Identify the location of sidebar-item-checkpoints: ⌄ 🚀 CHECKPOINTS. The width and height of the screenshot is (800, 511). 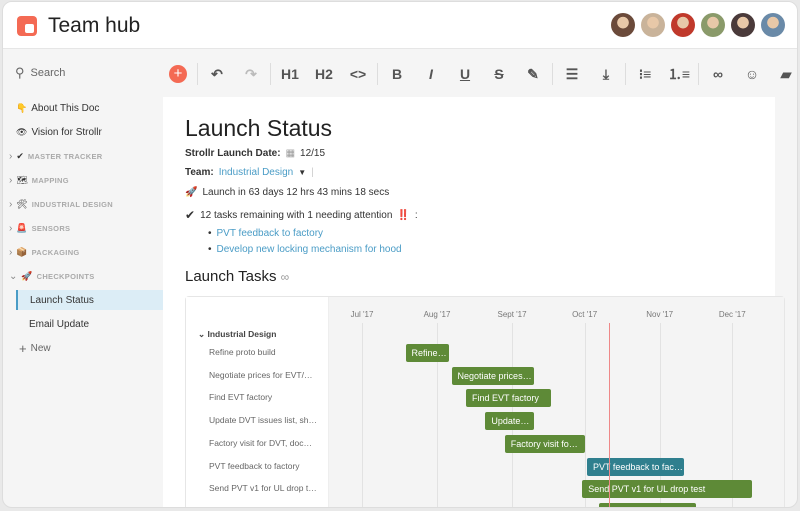
(83, 276).